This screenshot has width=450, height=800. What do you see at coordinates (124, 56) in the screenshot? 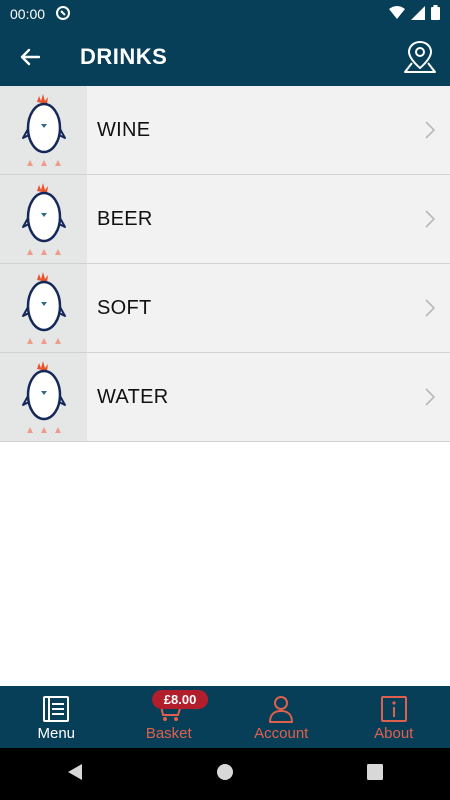
I see `page-title: DRINKS` at bounding box center [124, 56].